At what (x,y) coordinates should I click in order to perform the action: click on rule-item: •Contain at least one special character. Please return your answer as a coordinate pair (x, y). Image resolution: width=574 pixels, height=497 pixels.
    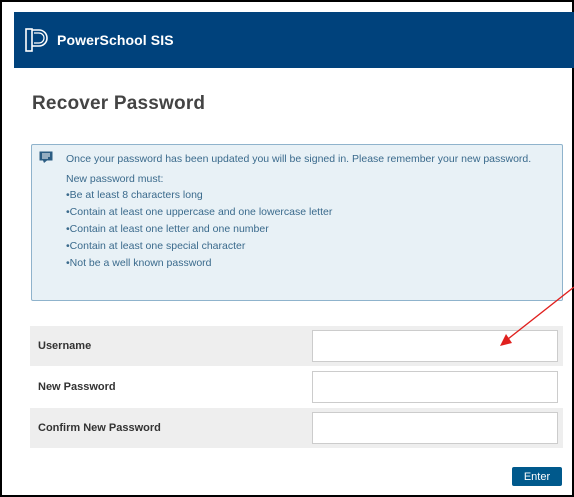
    Looking at the image, I should click on (156, 246).